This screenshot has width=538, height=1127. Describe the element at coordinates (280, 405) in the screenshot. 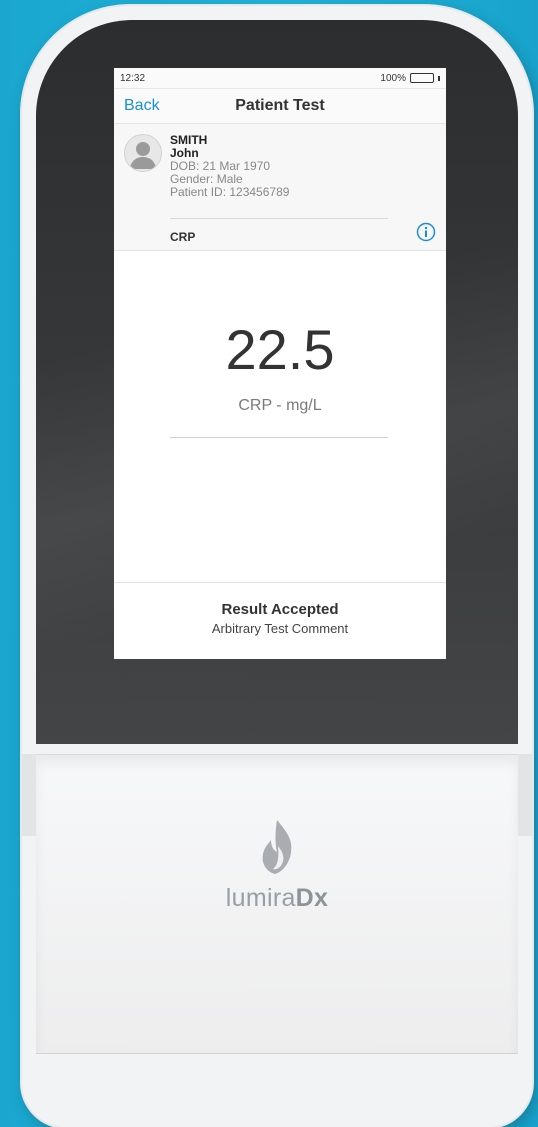

I see `result-unit: CRP - mg/L` at that location.